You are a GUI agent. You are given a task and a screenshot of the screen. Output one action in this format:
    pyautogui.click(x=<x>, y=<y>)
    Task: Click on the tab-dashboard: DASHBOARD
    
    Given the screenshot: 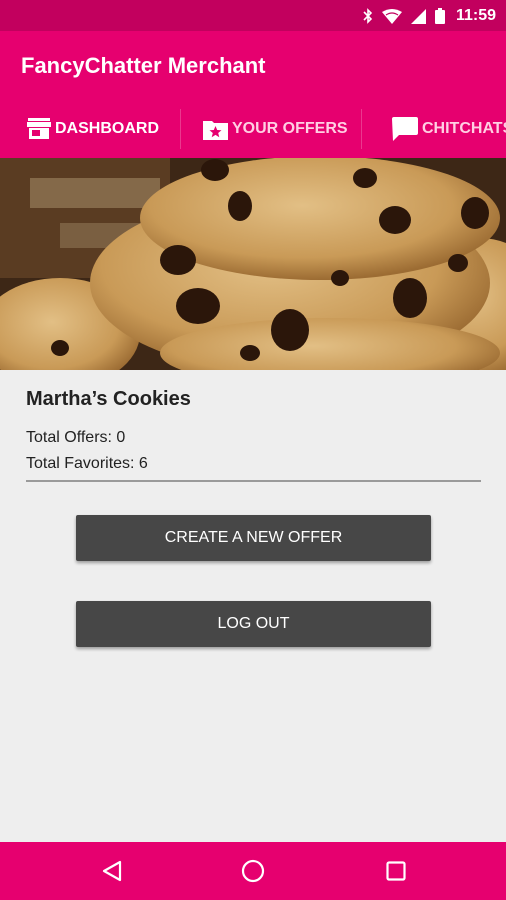 What is the action you would take?
    pyautogui.click(x=93, y=129)
    